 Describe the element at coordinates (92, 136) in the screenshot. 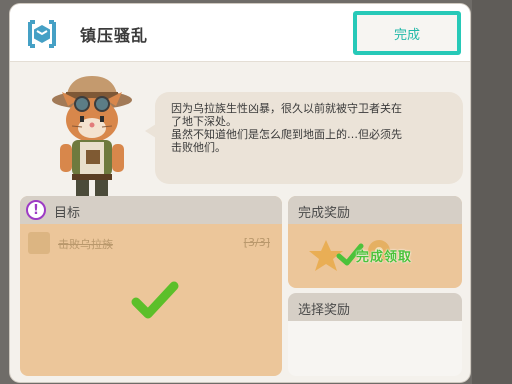

I see `explorer-cat-npc` at that location.